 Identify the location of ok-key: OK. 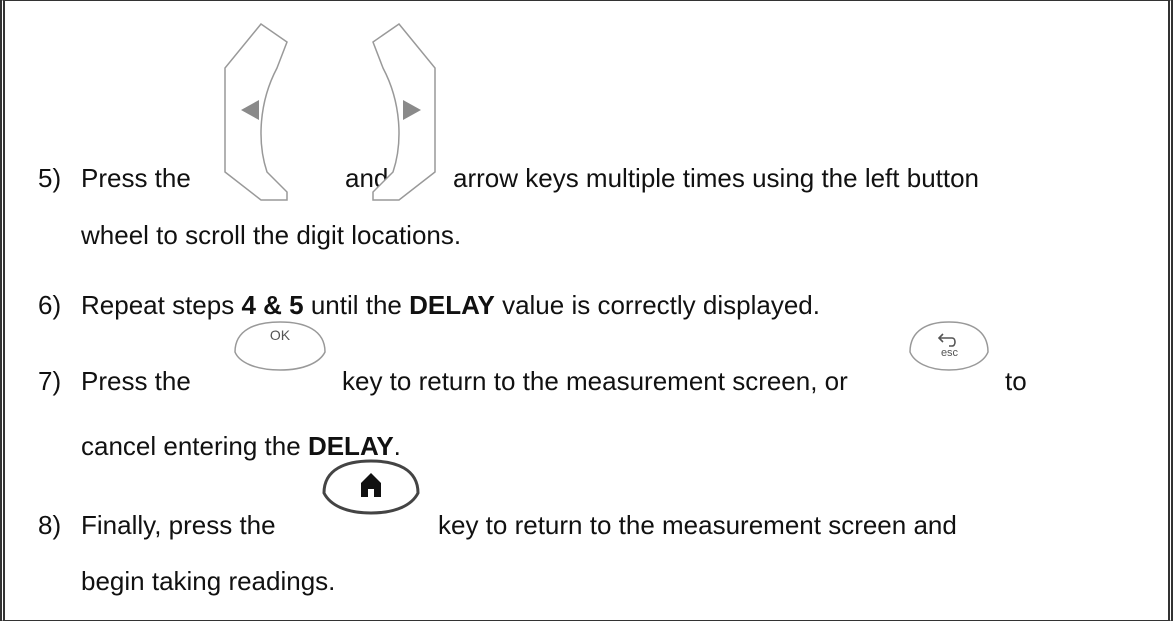
(280, 351).